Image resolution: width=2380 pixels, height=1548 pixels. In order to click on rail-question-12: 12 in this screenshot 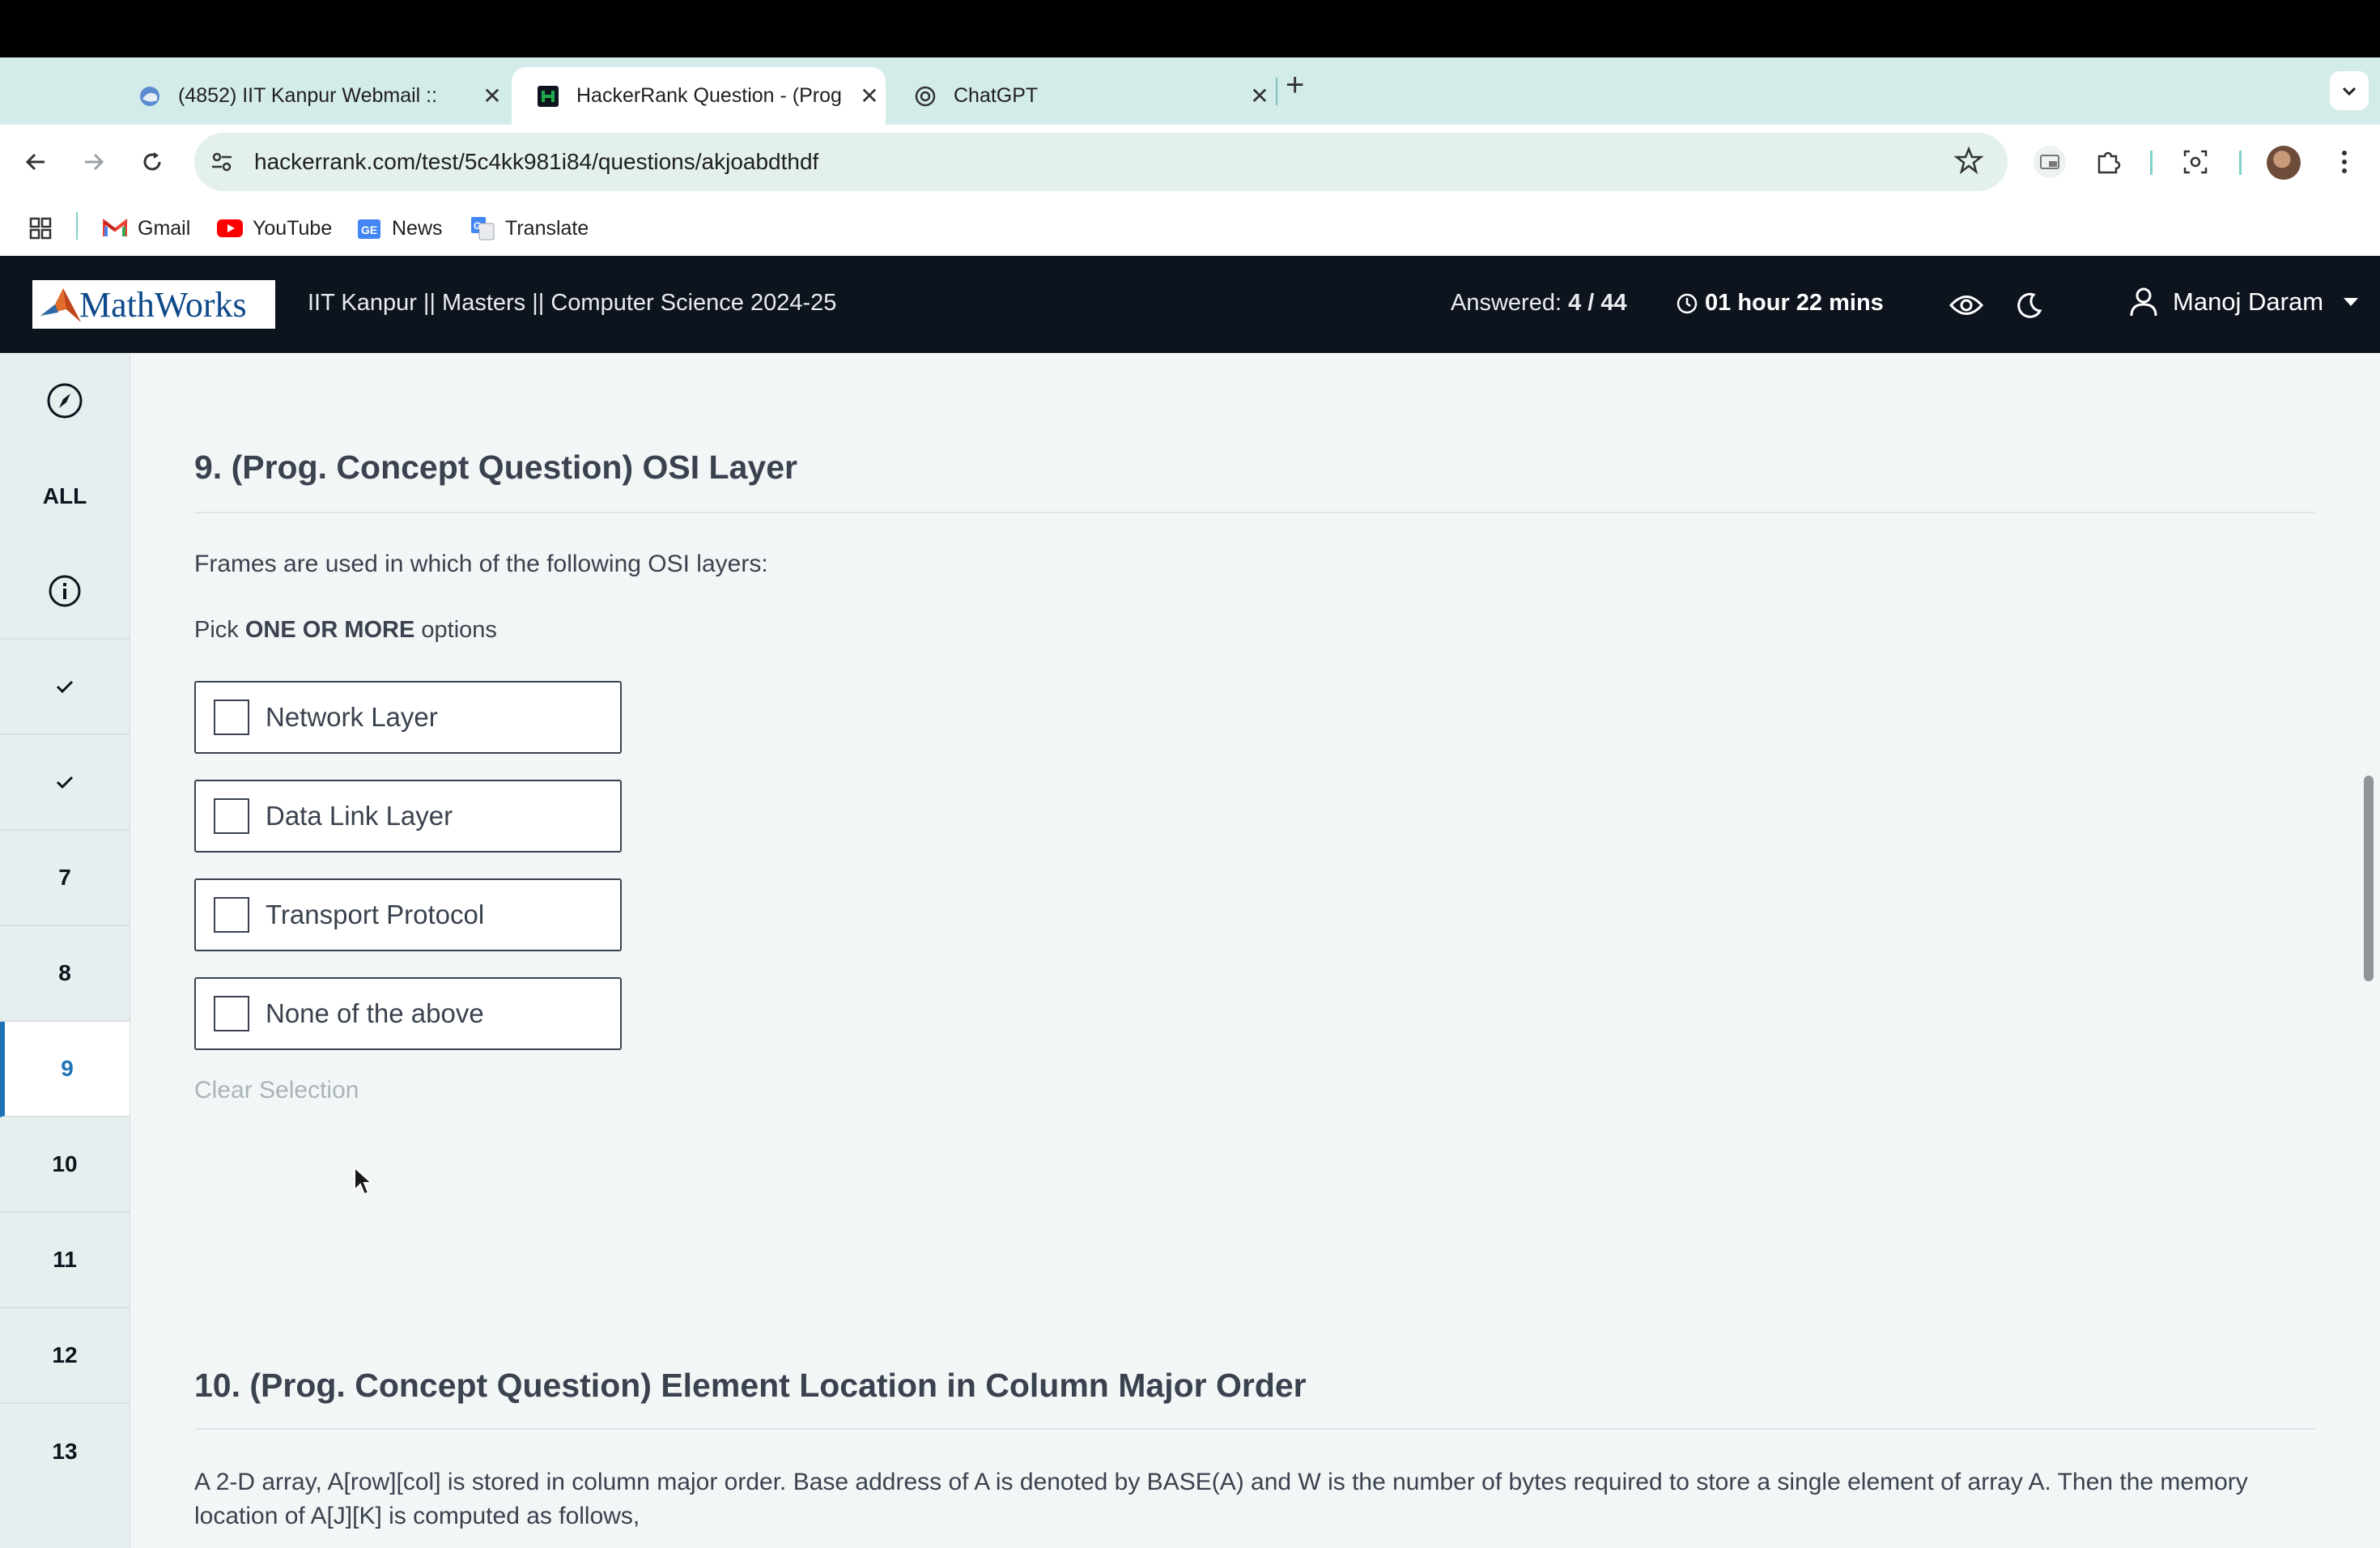, I will do `click(65, 1356)`.